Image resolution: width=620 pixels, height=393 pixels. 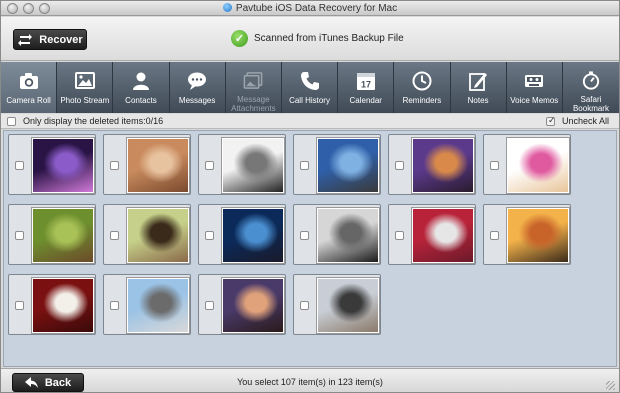 I want to click on photo-stream-icon, so click(x=84, y=80).